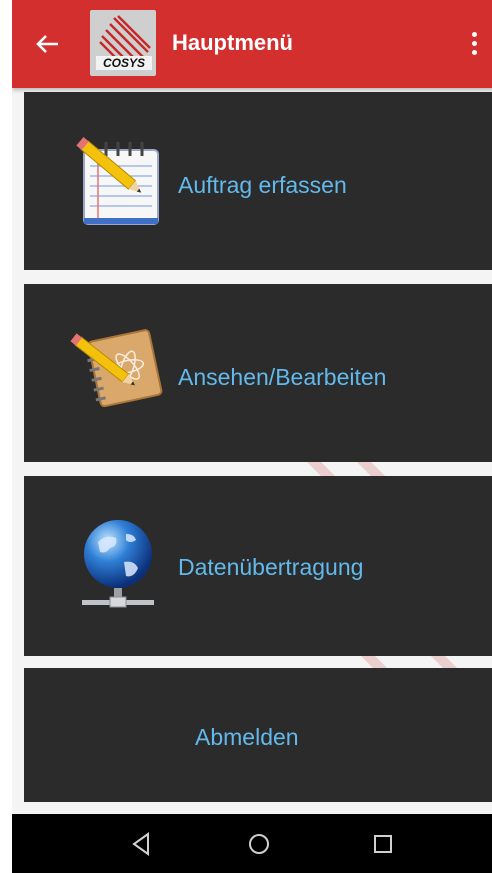 This screenshot has width=492, height=873. Describe the element at coordinates (474, 44) in the screenshot. I see `more-vert-icon` at that location.